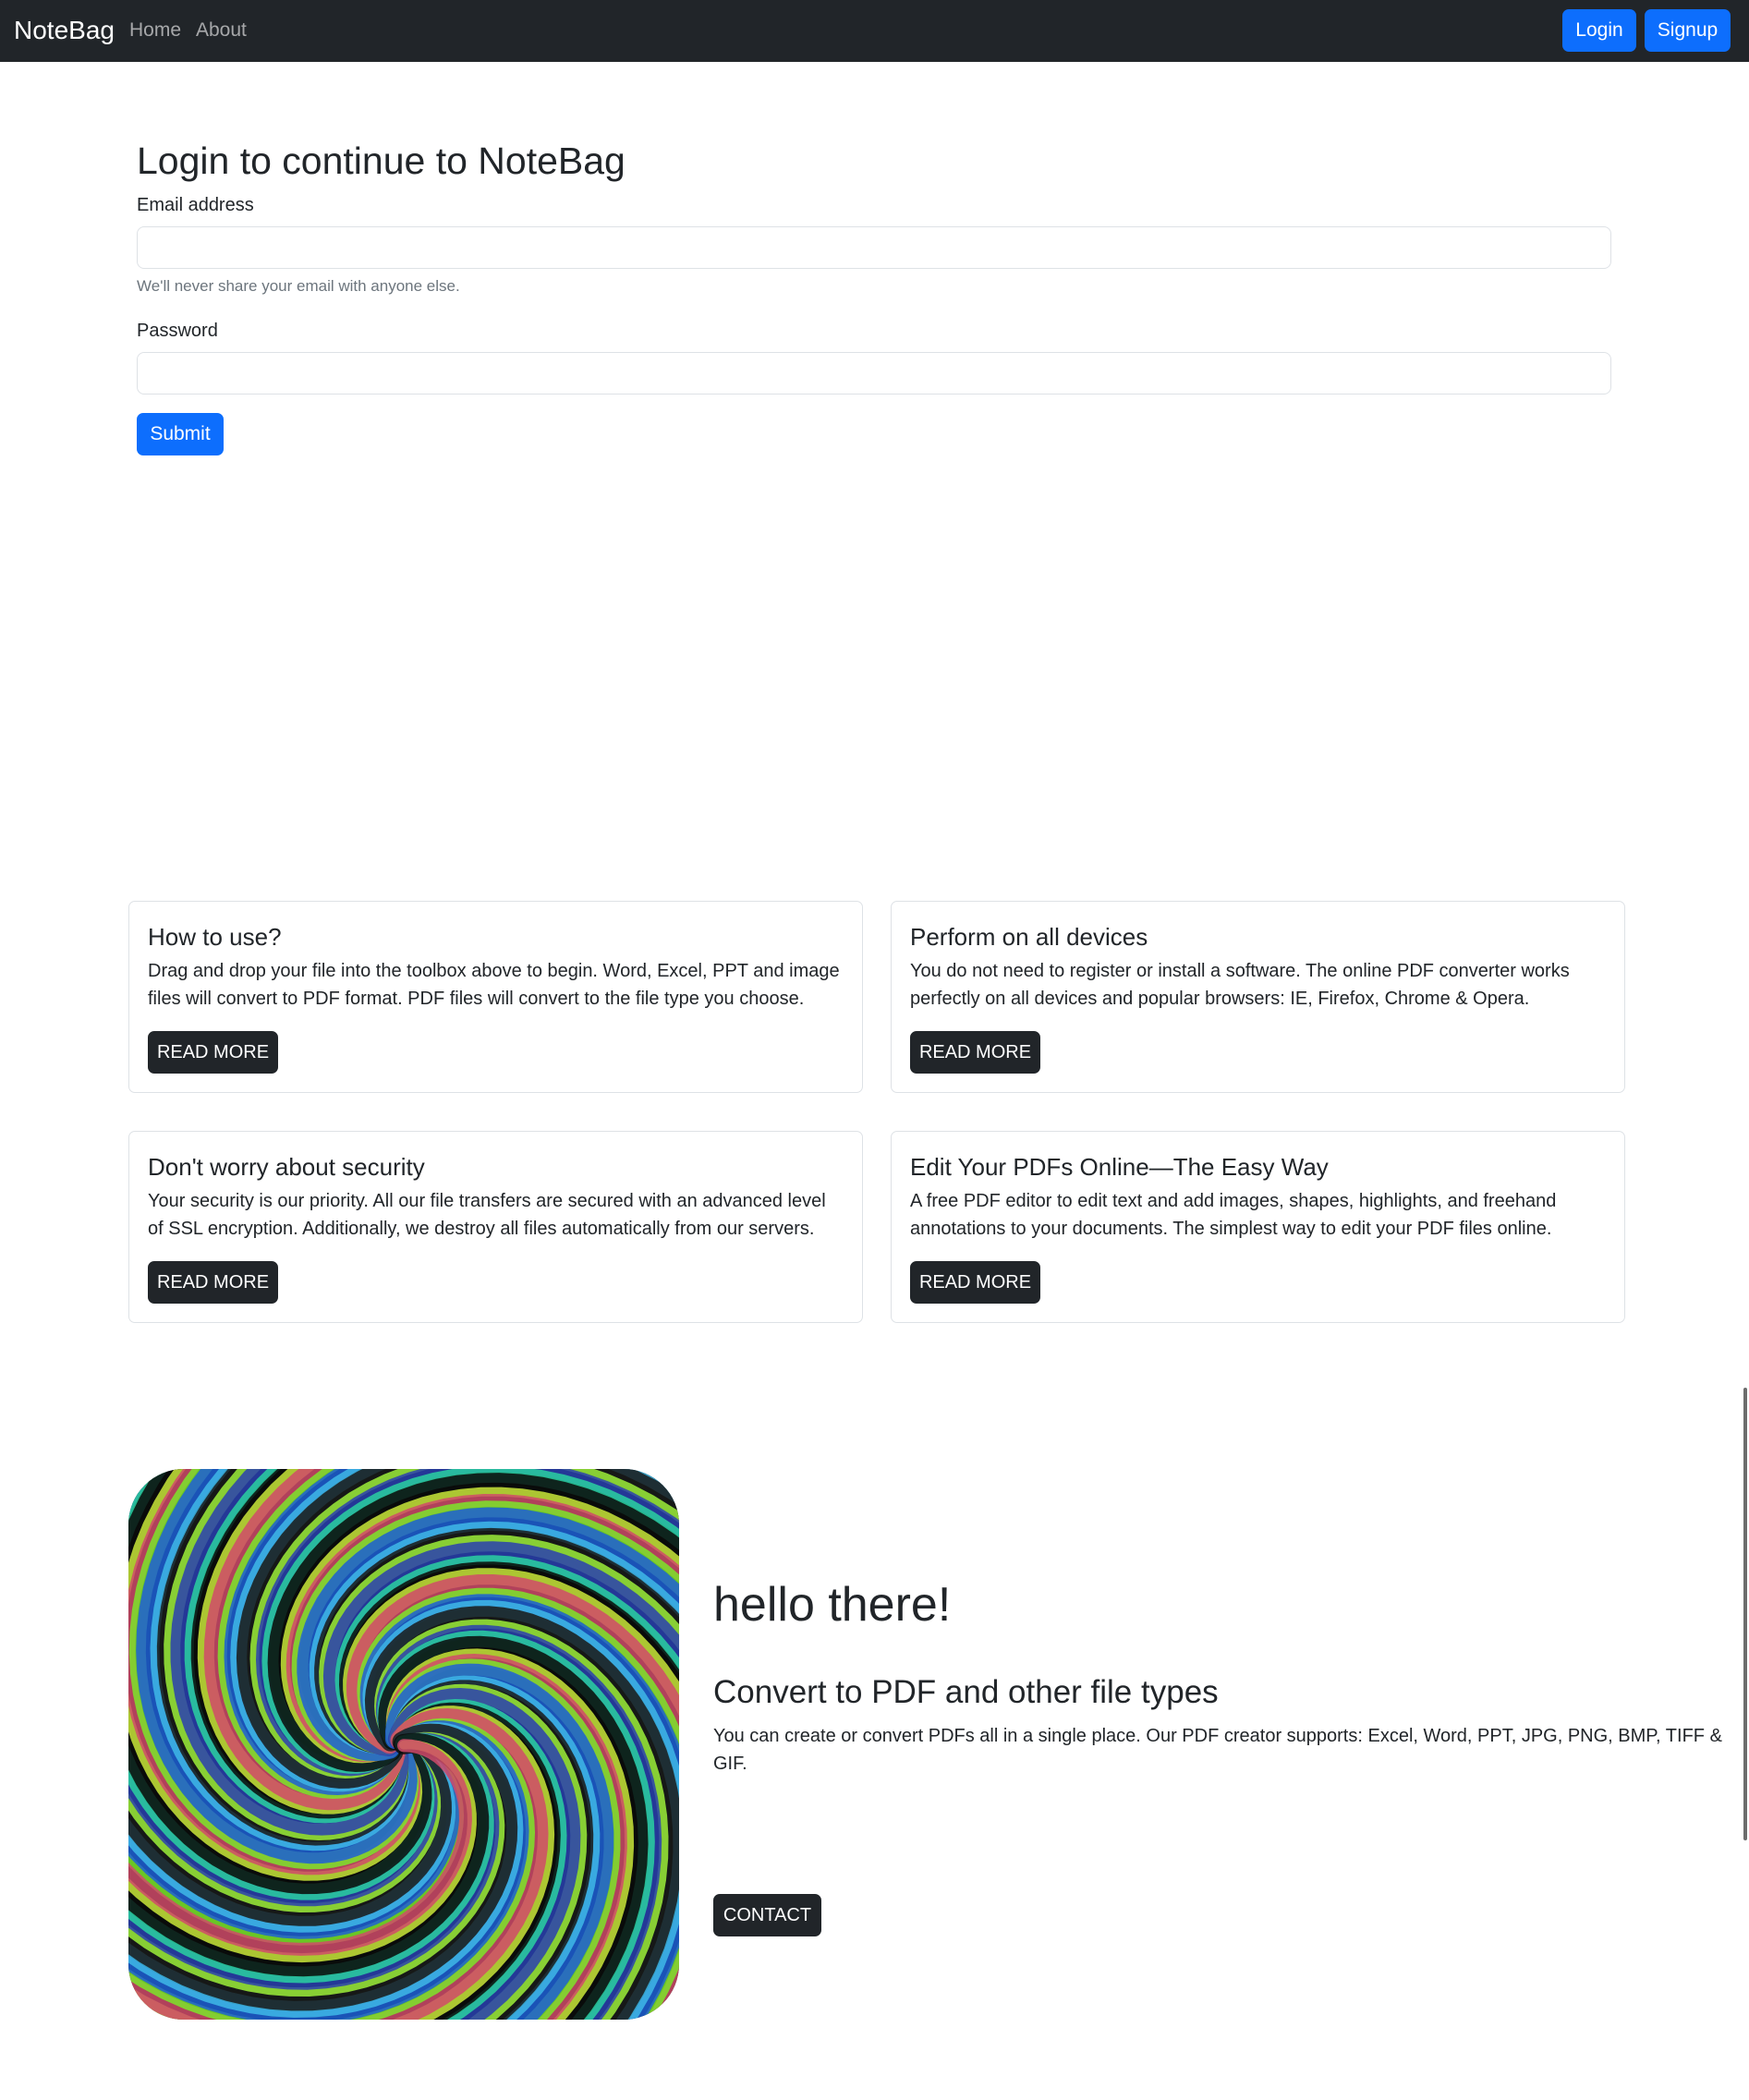  What do you see at coordinates (178, 331) in the screenshot?
I see `password-label: Password` at bounding box center [178, 331].